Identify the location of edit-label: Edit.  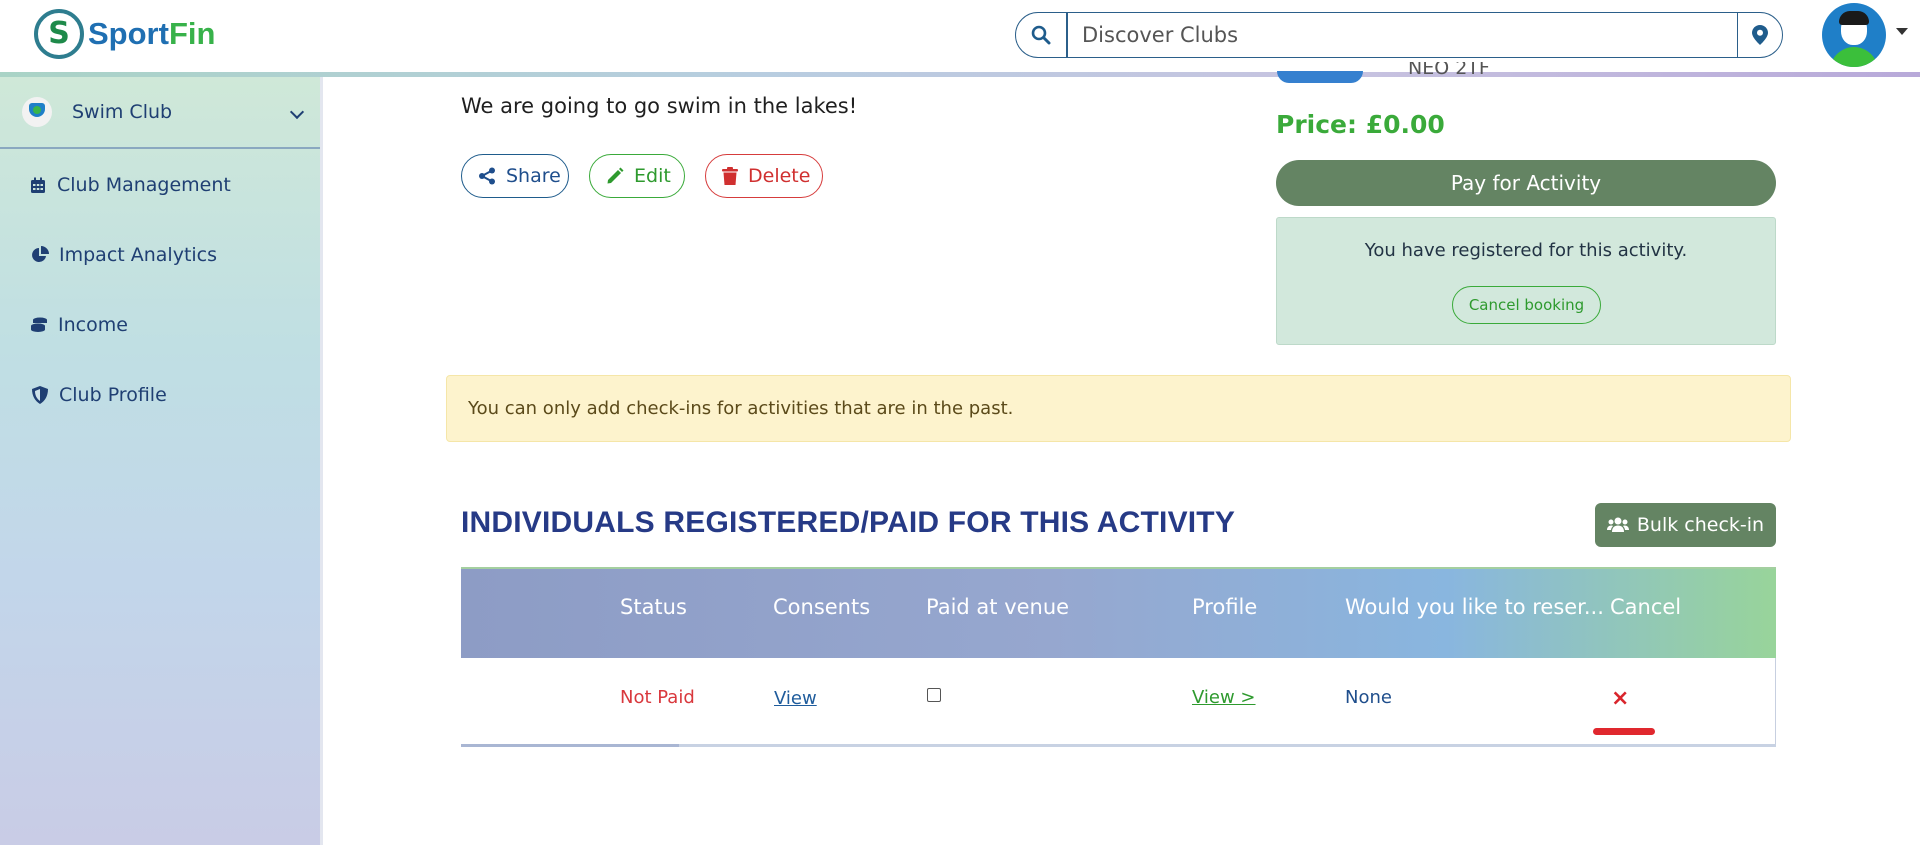
(652, 176).